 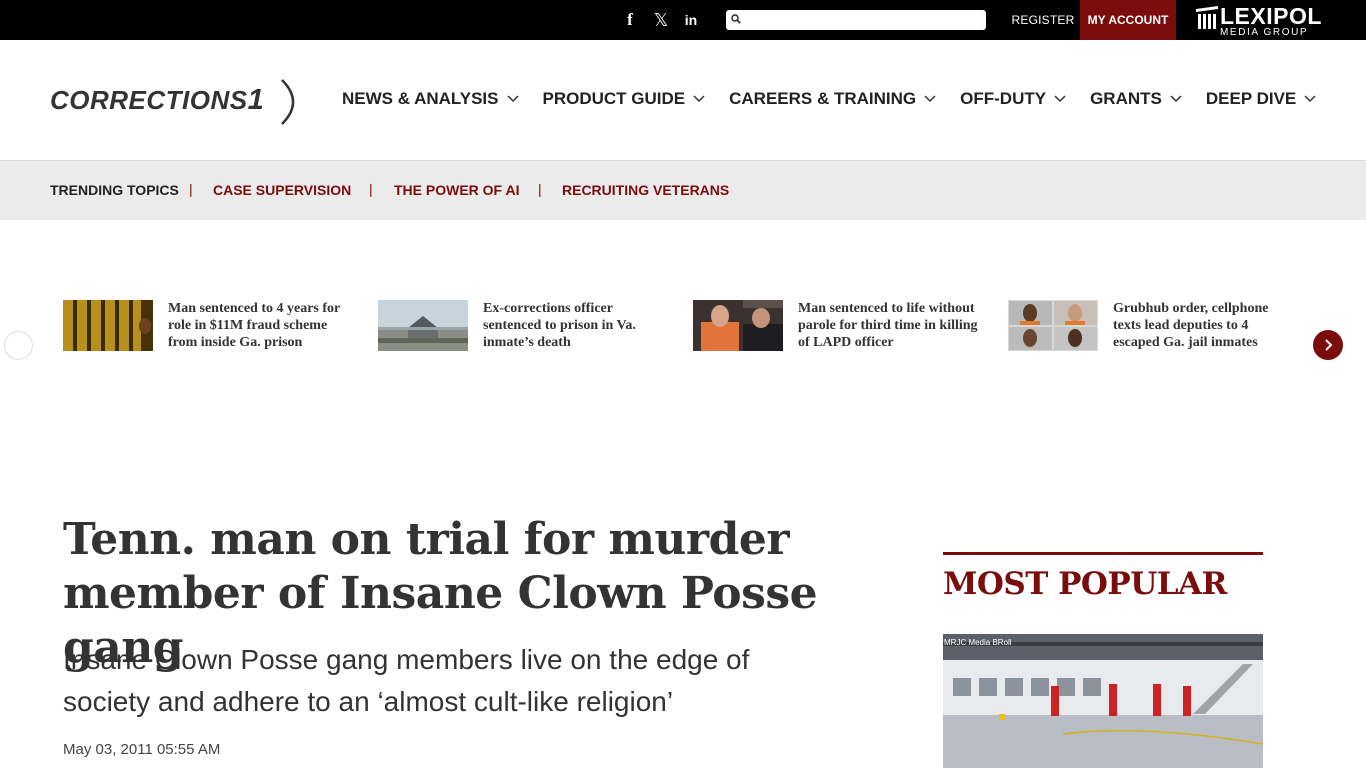 What do you see at coordinates (288, 102) in the screenshot?
I see `logo-arc-icon` at bounding box center [288, 102].